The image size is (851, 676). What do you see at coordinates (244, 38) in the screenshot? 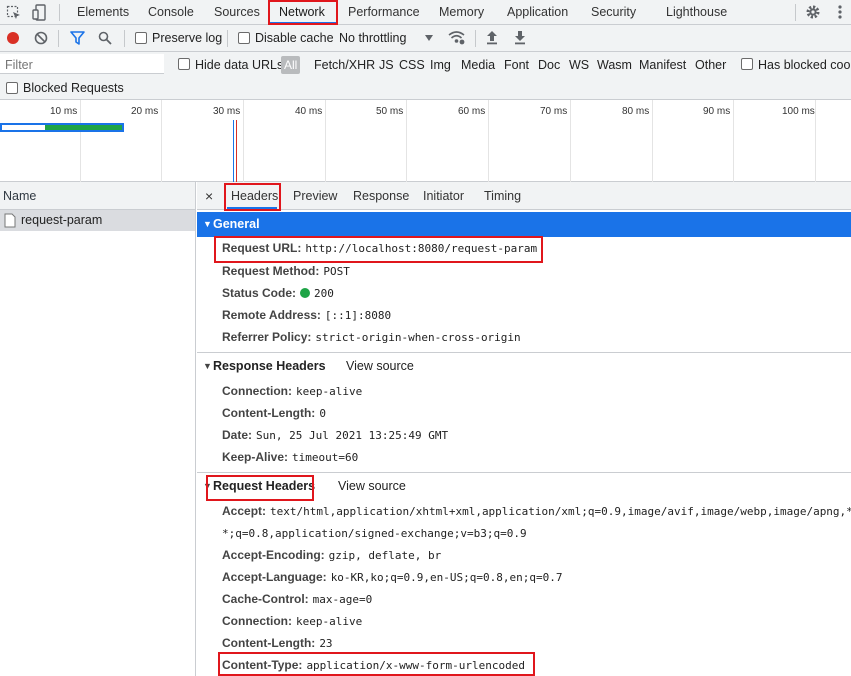
I see `disable-cache-checkbox` at bounding box center [244, 38].